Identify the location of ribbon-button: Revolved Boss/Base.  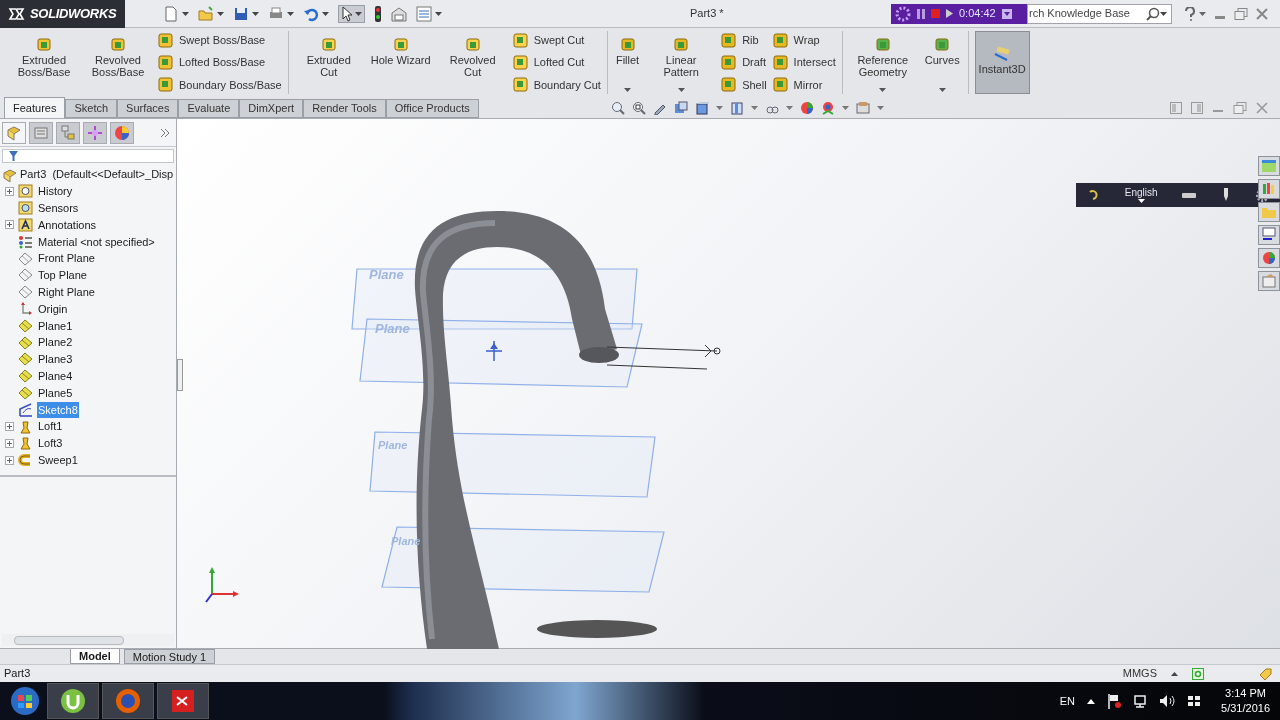
(118, 62).